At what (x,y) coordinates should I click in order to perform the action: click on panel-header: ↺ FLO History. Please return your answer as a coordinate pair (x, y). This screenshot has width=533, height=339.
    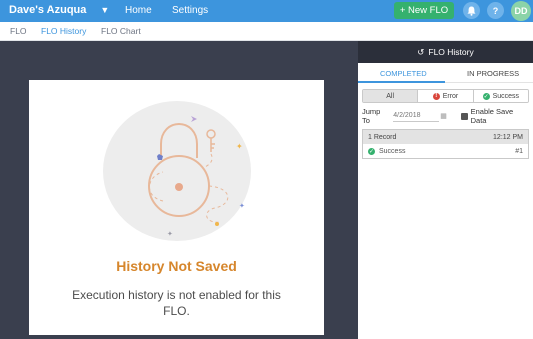
    Looking at the image, I should click on (445, 52).